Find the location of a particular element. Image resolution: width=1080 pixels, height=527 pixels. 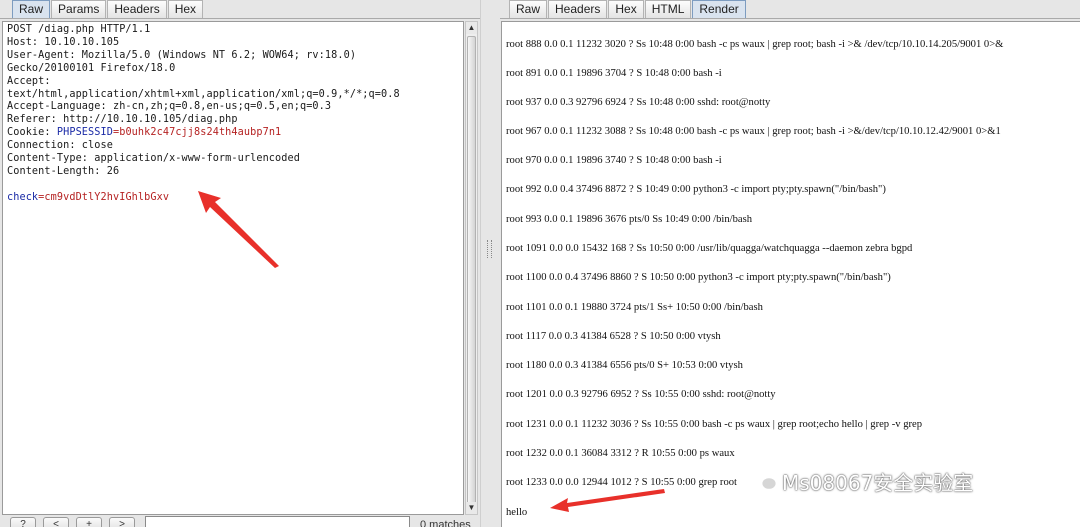

tab-render: Render is located at coordinates (719, 9).